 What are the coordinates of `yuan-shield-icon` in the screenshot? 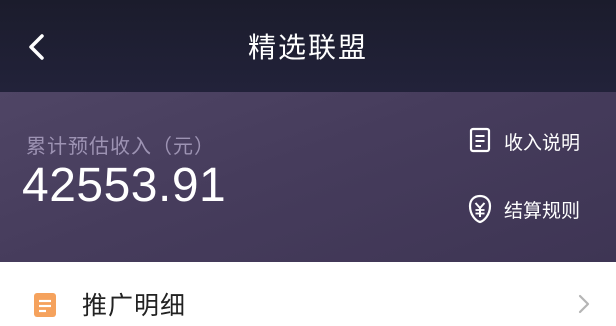 It's located at (480, 209).